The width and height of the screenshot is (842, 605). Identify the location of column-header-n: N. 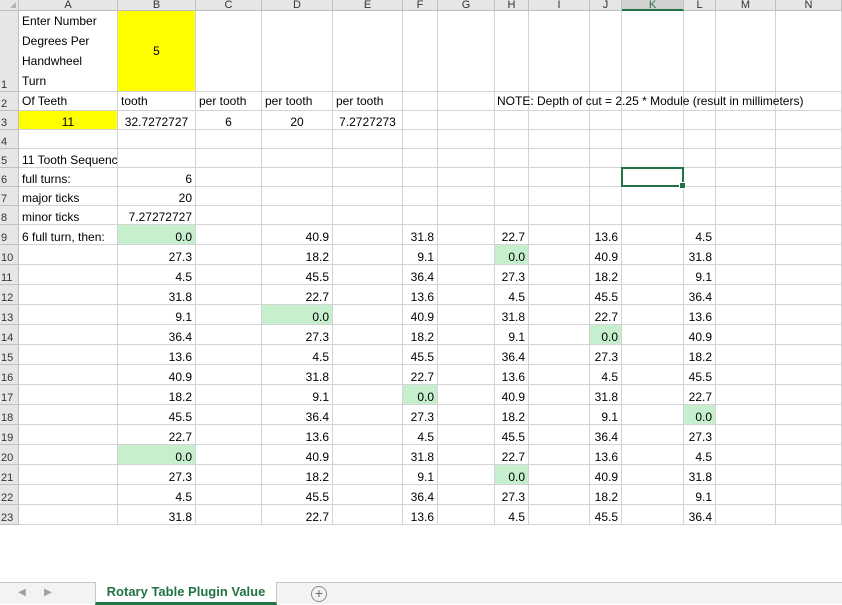
(809, 5).